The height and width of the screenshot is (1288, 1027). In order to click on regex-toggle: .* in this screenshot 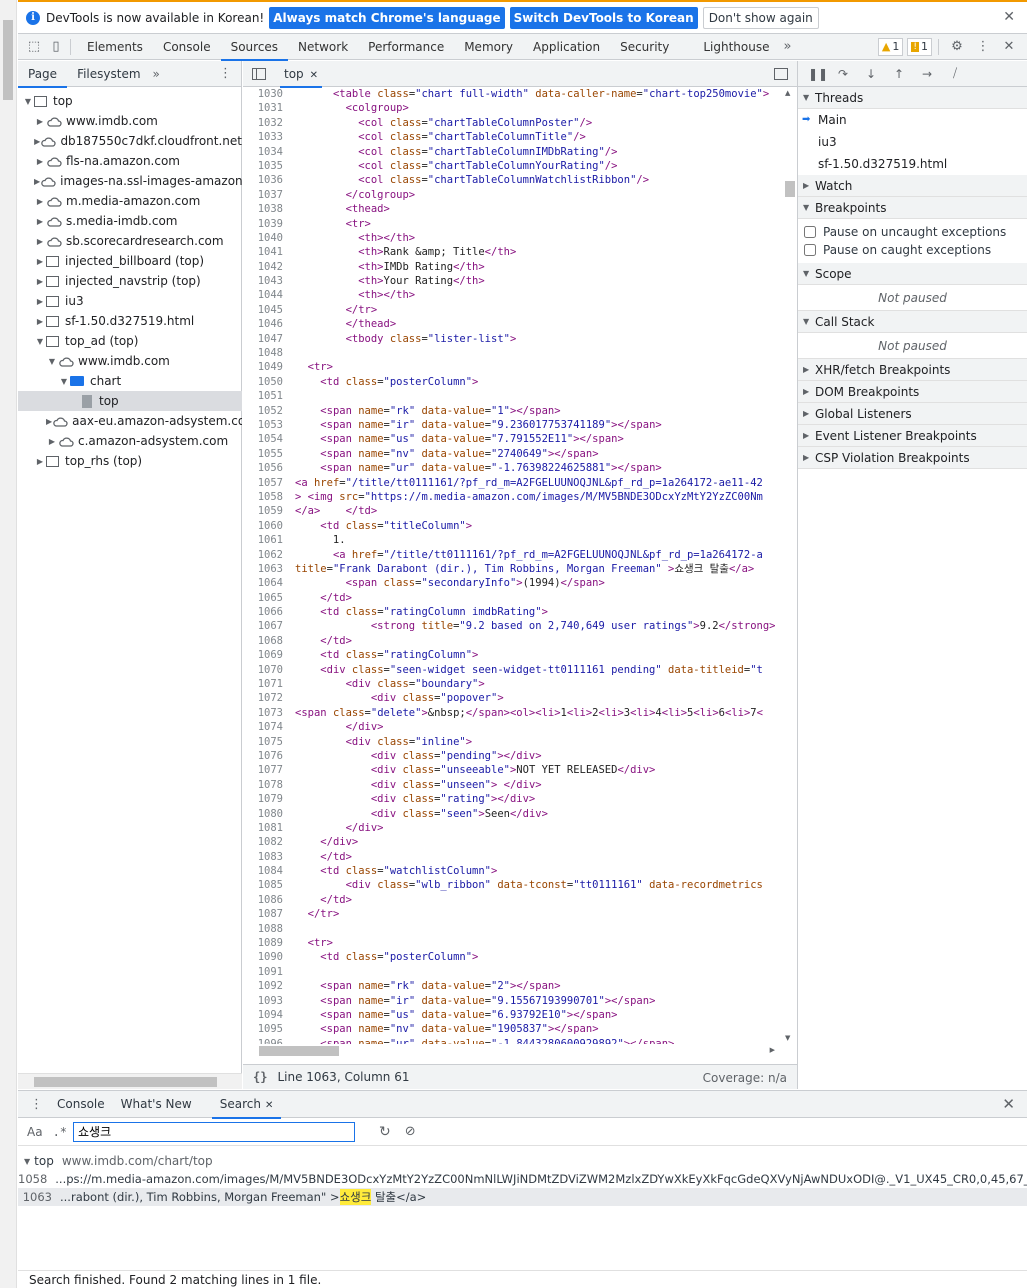, I will do `click(60, 1132)`.